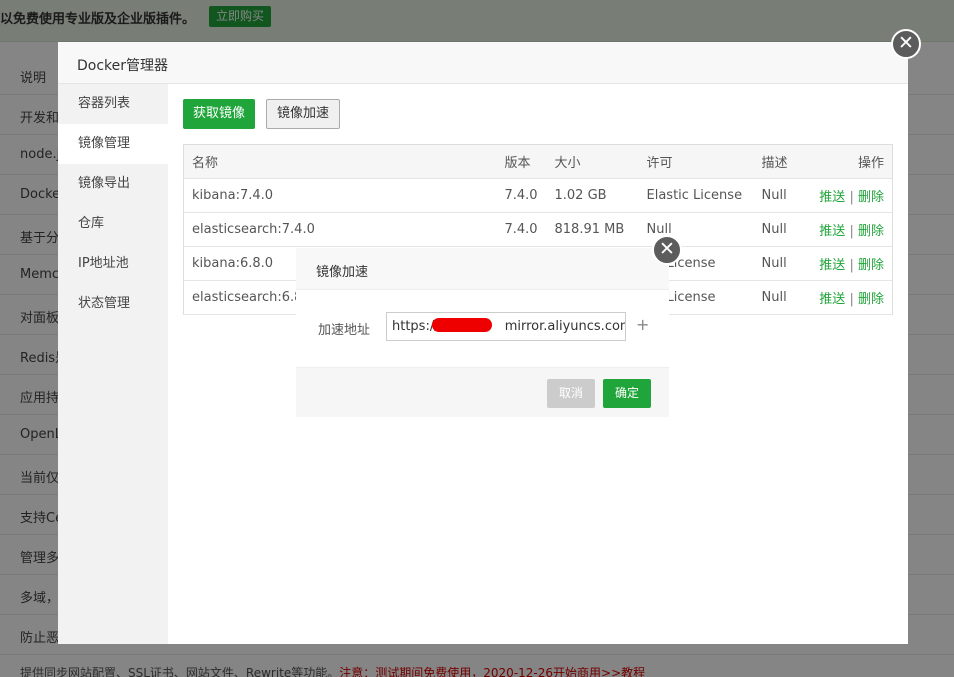 The width and height of the screenshot is (954, 677). I want to click on accel-url-input, so click(506, 326).